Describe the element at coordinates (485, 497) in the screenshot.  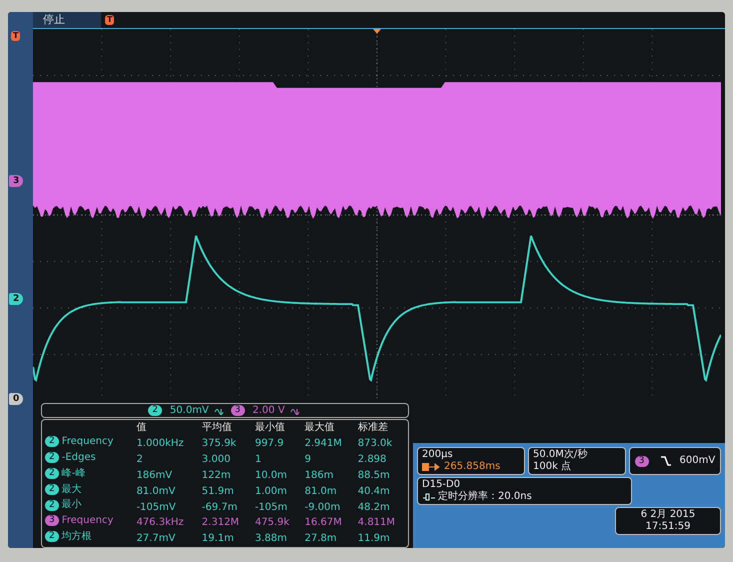
I see `timing-resolution: 定时分辨率：20.0ns` at that location.